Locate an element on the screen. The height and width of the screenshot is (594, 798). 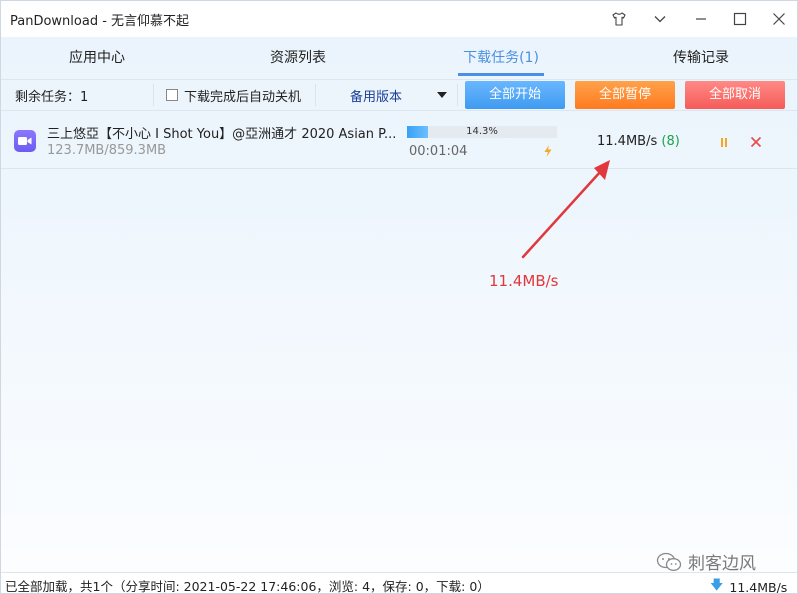
version-select: 备用版本 is located at coordinates (391, 95).